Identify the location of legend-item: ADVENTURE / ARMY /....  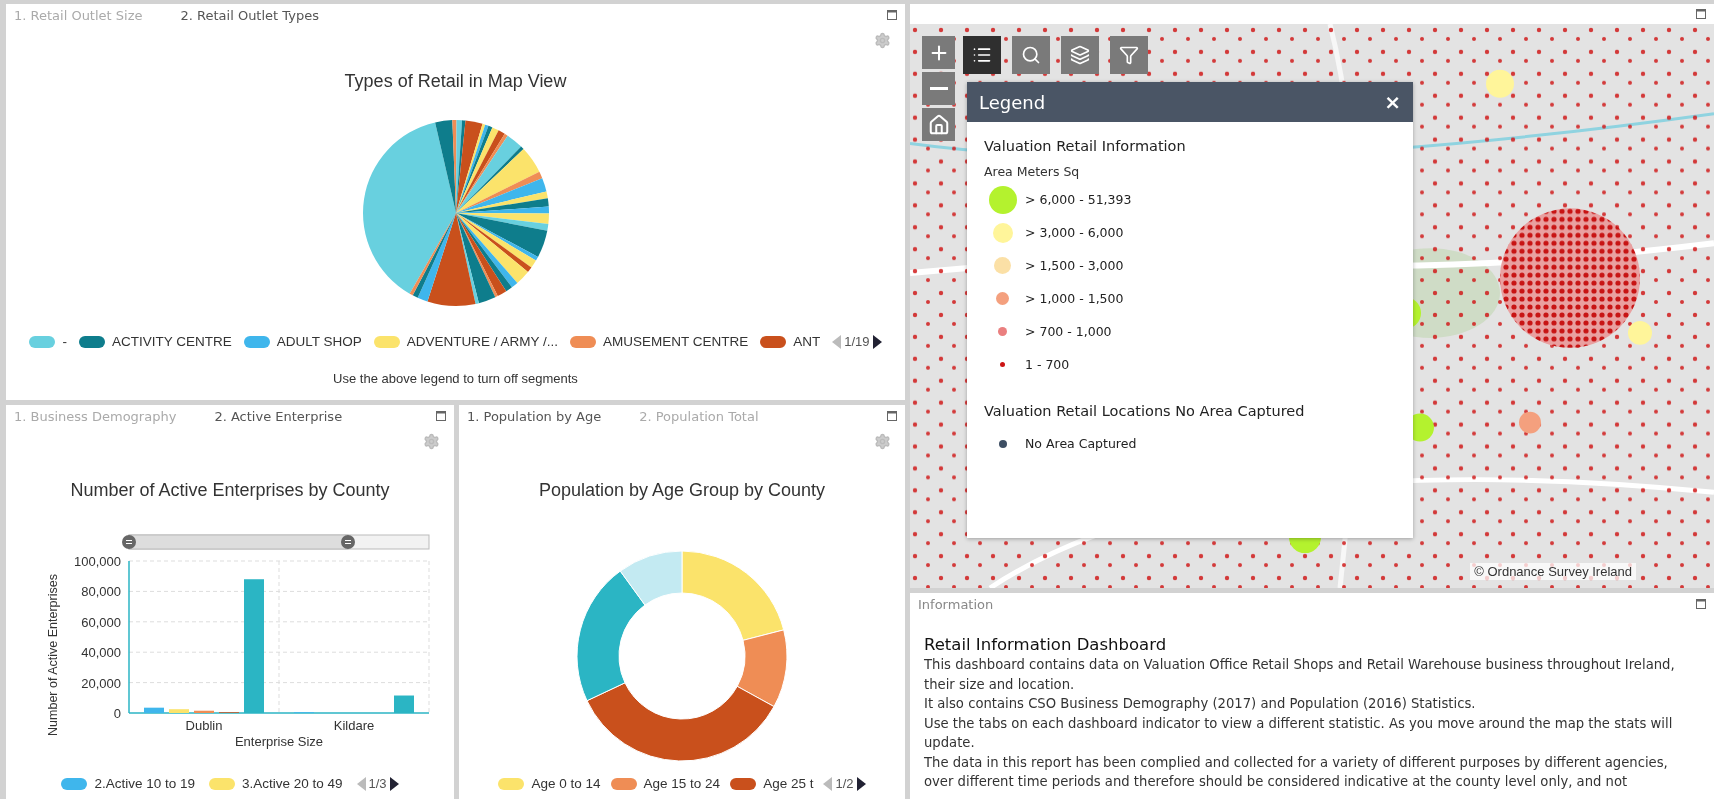
(465, 341).